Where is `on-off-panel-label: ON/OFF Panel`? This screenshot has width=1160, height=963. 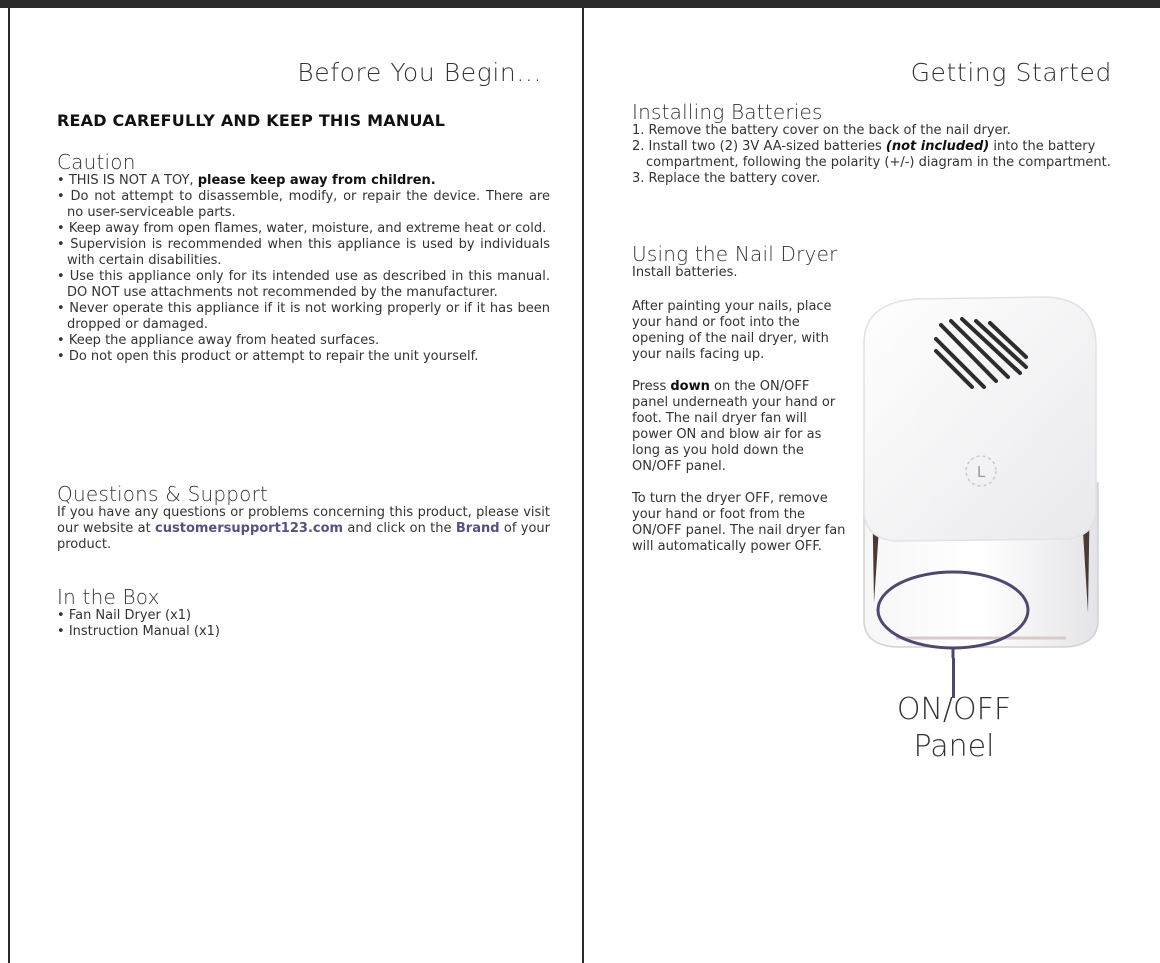 on-off-panel-label: ON/OFF Panel is located at coordinates (954, 728).